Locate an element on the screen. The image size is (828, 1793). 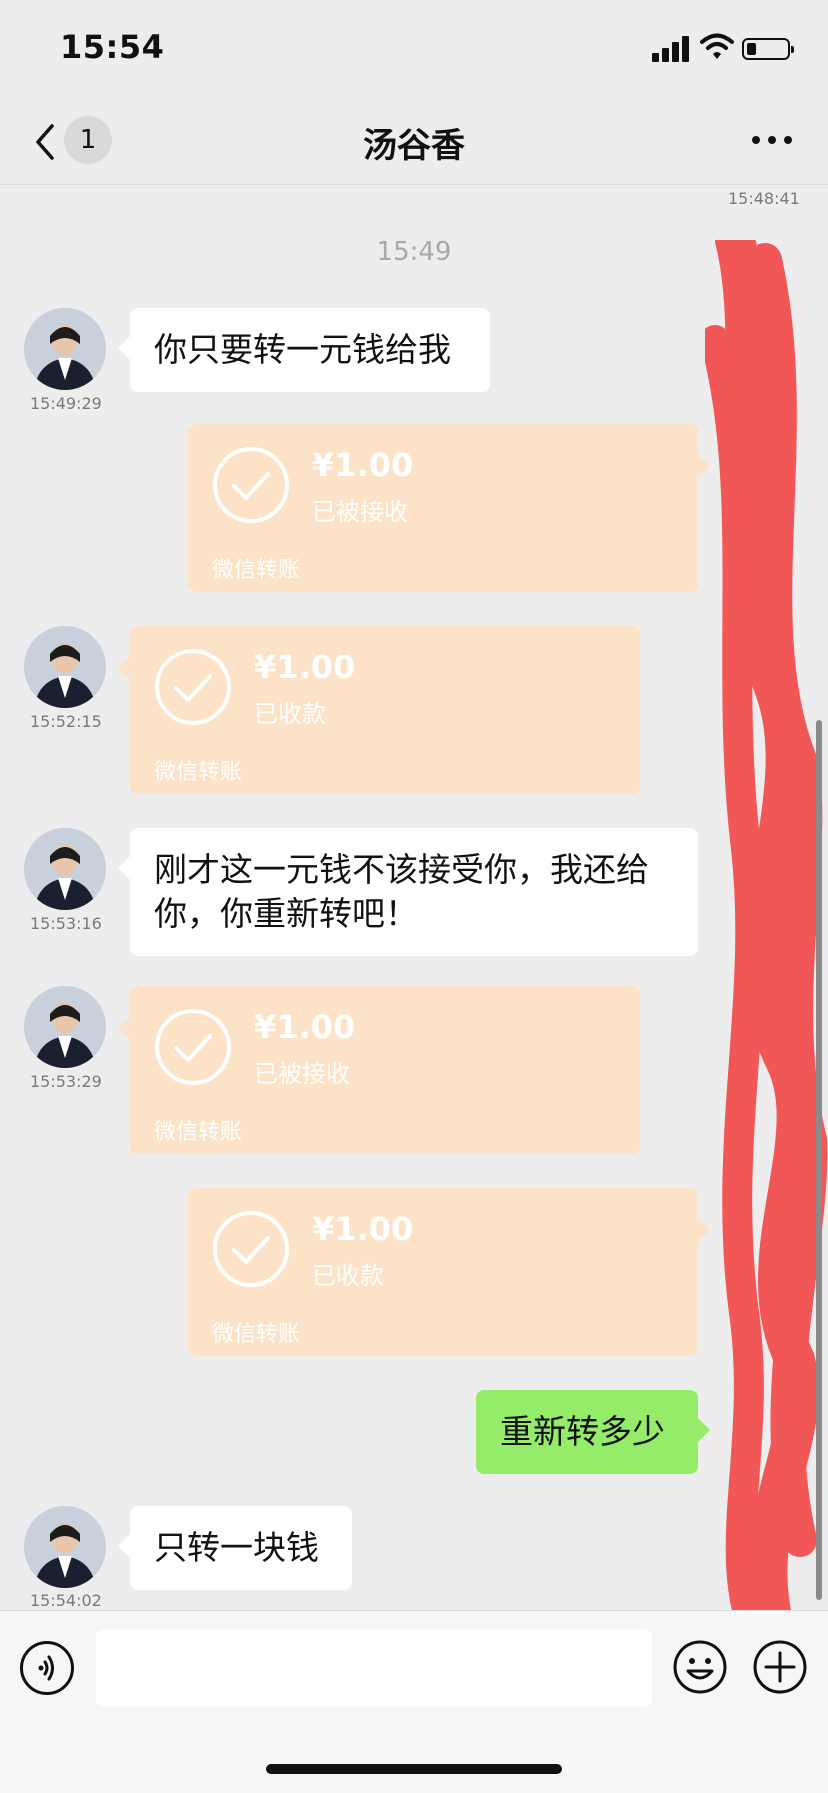
battery-icon is located at coordinates (768, 49).